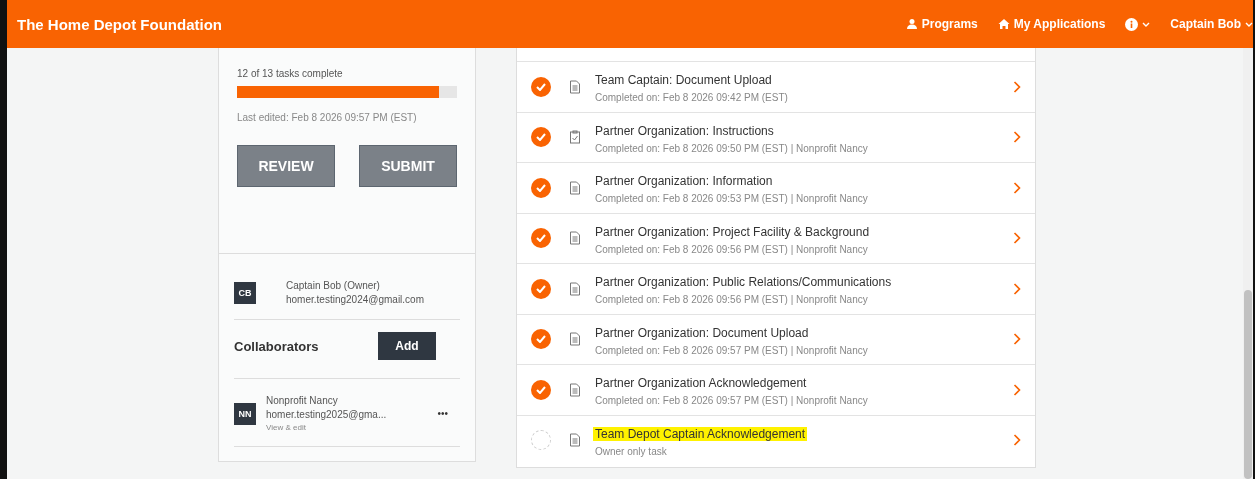 The width and height of the screenshot is (1255, 479). Describe the element at coordinates (631, 451) in the screenshot. I see `task-detail: Owner only task` at that location.